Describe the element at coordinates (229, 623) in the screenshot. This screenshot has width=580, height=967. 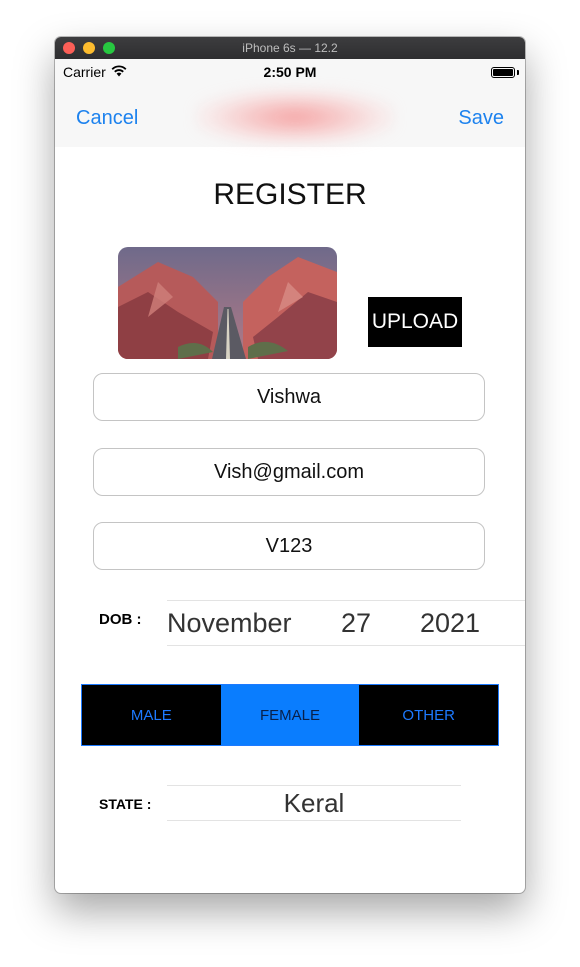
I see `dob-month: November` at that location.